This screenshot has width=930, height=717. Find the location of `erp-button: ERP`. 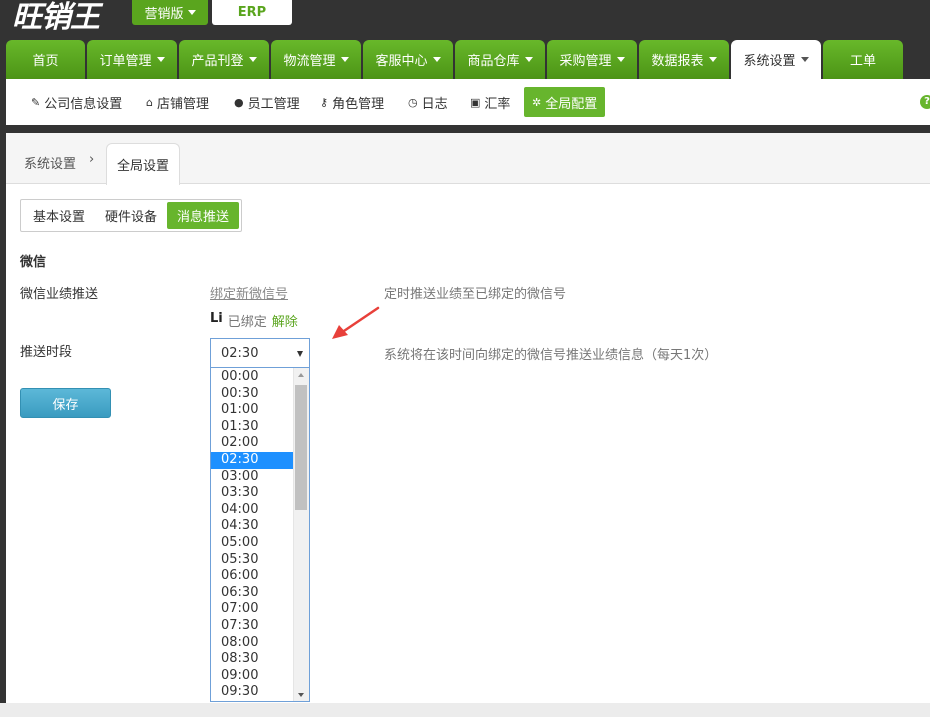

erp-button: ERP is located at coordinates (252, 12).